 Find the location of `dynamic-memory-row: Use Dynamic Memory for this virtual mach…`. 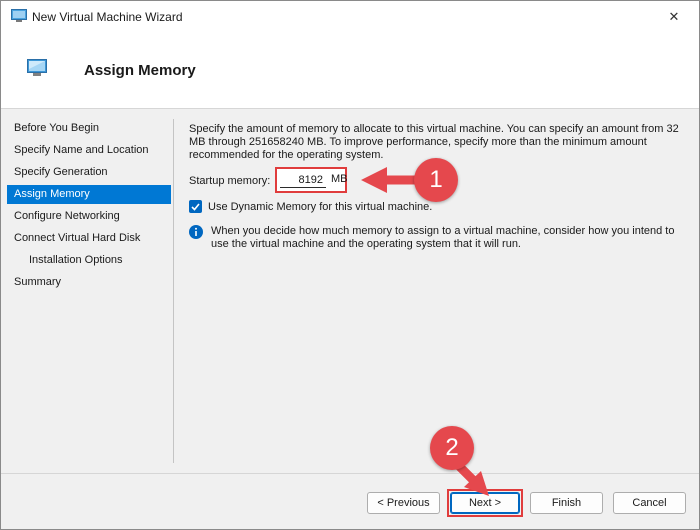

dynamic-memory-row: Use Dynamic Memory for this virtual mach… is located at coordinates (310, 206).